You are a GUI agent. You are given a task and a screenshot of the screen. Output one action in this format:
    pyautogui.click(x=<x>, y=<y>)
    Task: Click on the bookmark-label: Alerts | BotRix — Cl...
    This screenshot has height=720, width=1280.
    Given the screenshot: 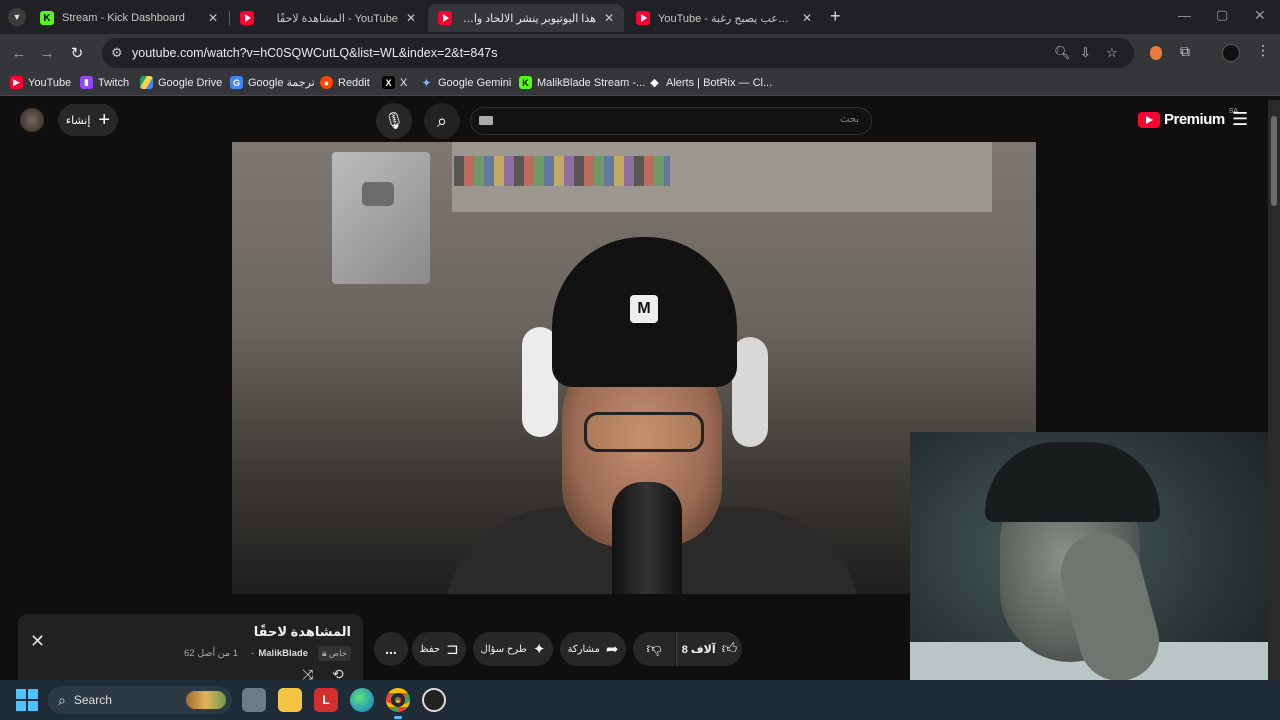 What is the action you would take?
    pyautogui.click(x=719, y=82)
    